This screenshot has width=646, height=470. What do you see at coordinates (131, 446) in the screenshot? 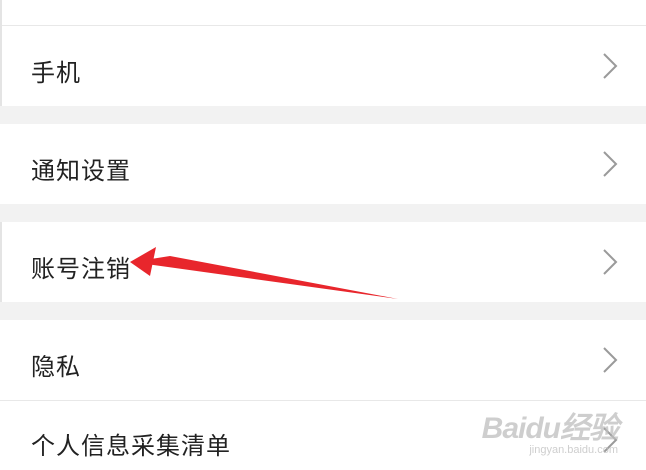
I see `settings-item-label: 个人信息采集清单` at bounding box center [131, 446].